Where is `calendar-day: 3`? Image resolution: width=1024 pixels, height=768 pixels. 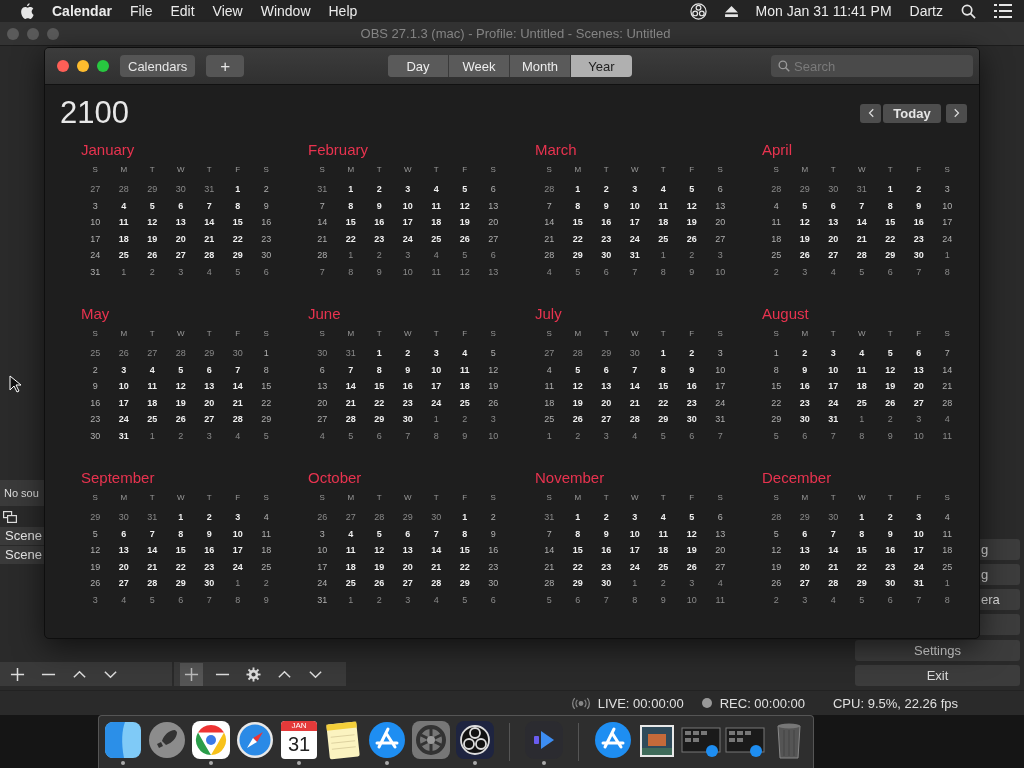
calendar-day: 3 is located at coordinates (947, 189).